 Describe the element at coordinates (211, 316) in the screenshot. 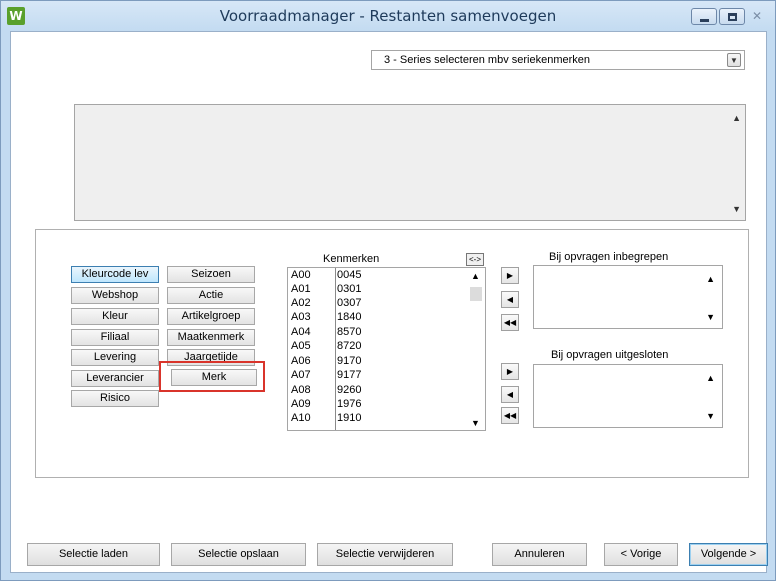

I see `artikelgroep-button: Artikelgroep` at that location.